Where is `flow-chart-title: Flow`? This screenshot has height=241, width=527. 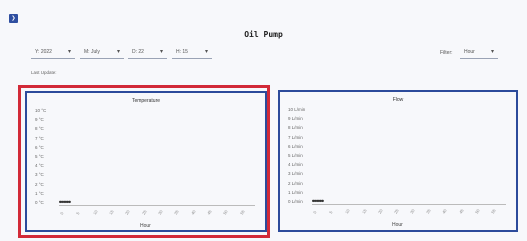
flow-chart-title: Flow is located at coordinates (398, 100).